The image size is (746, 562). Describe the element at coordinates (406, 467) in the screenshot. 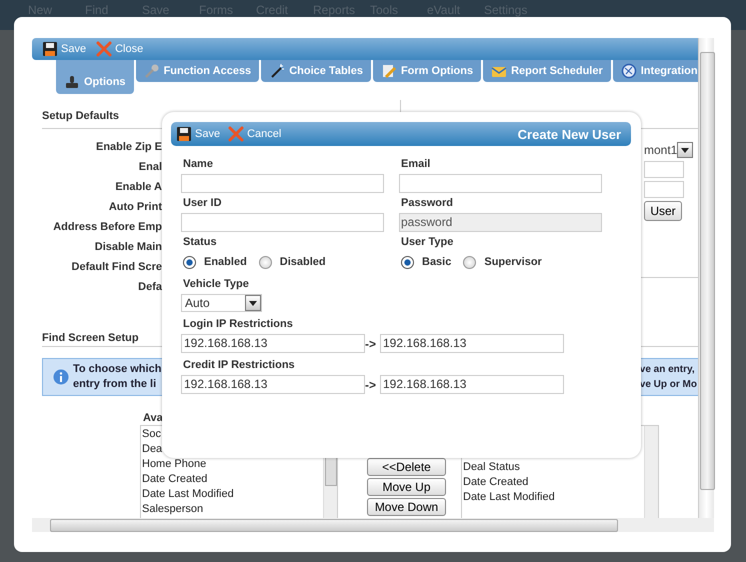

I see `list-button: <<Delete` at that location.